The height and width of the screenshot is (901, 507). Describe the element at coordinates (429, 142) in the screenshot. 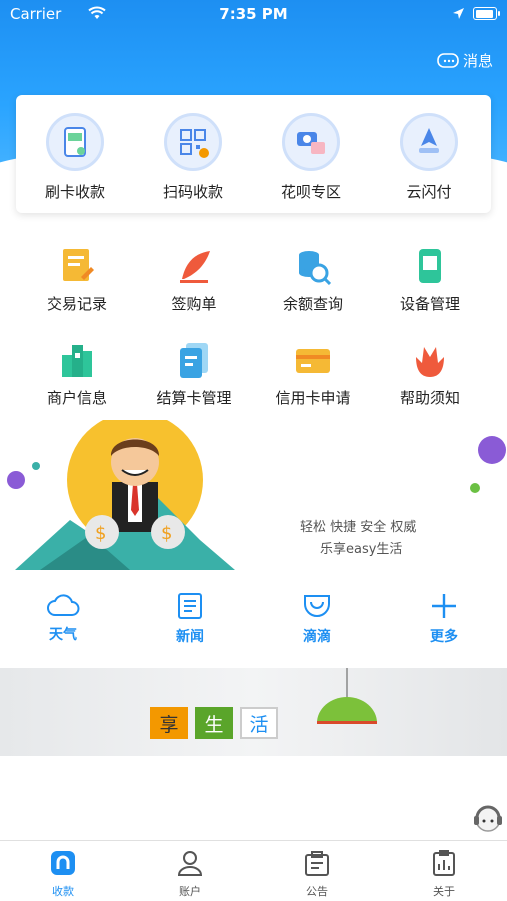

I see `cloud-pay-icon` at that location.